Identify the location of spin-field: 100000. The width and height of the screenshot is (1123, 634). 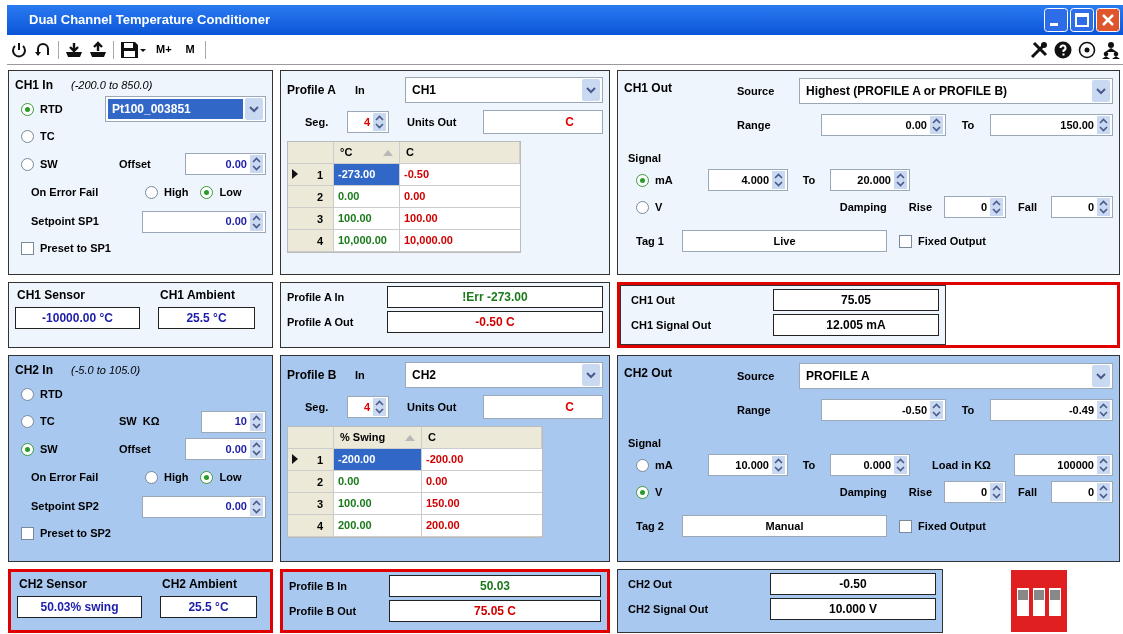
(1063, 465).